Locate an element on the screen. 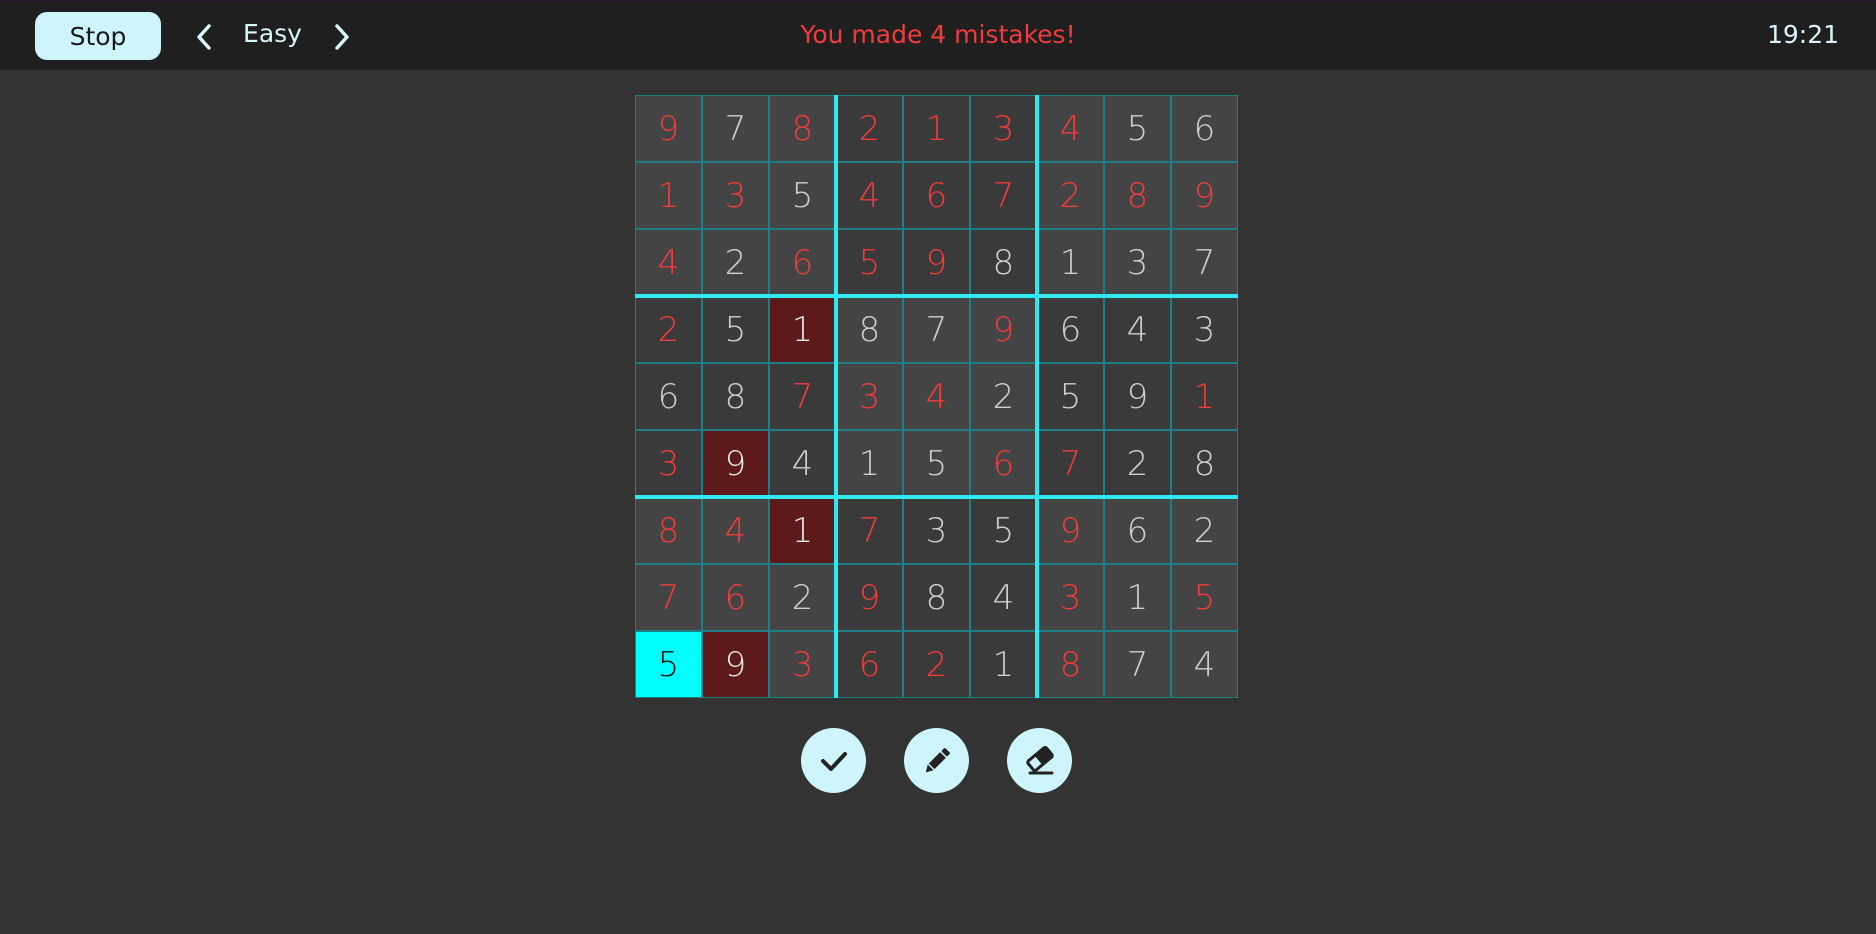  chevron-right-icon is located at coordinates (342, 37).